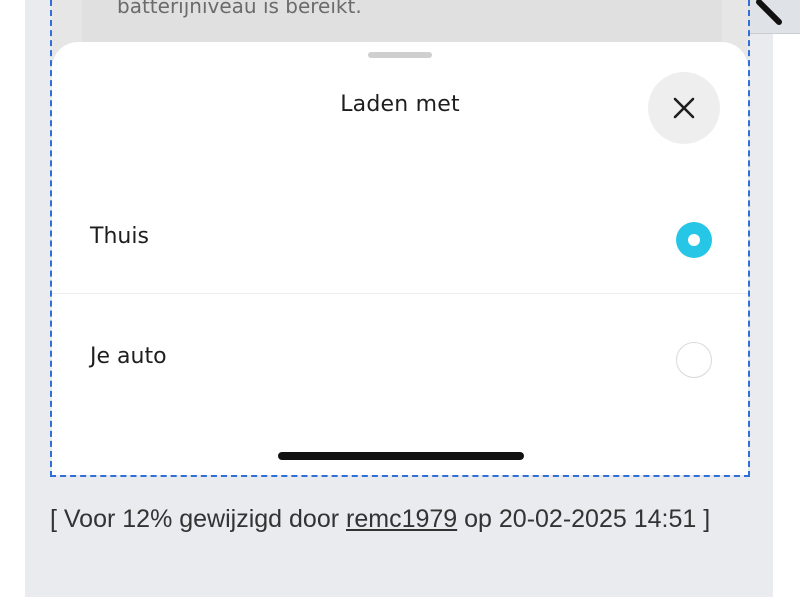 The height and width of the screenshot is (606, 800). What do you see at coordinates (400, 104) in the screenshot?
I see `sheet-title: Laden met` at bounding box center [400, 104].